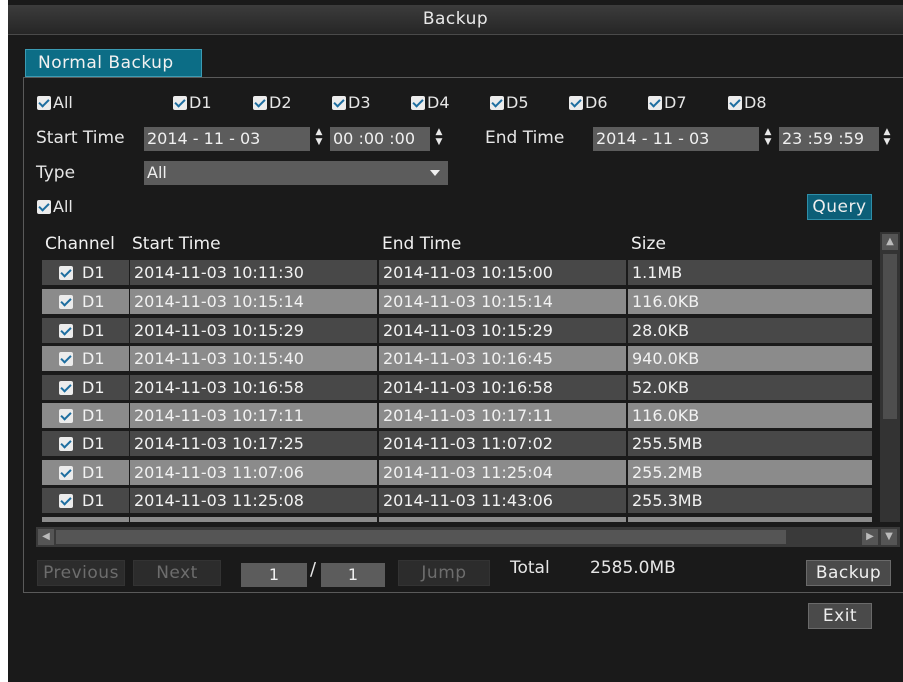  I want to click on exit-button: Exit, so click(840, 616).